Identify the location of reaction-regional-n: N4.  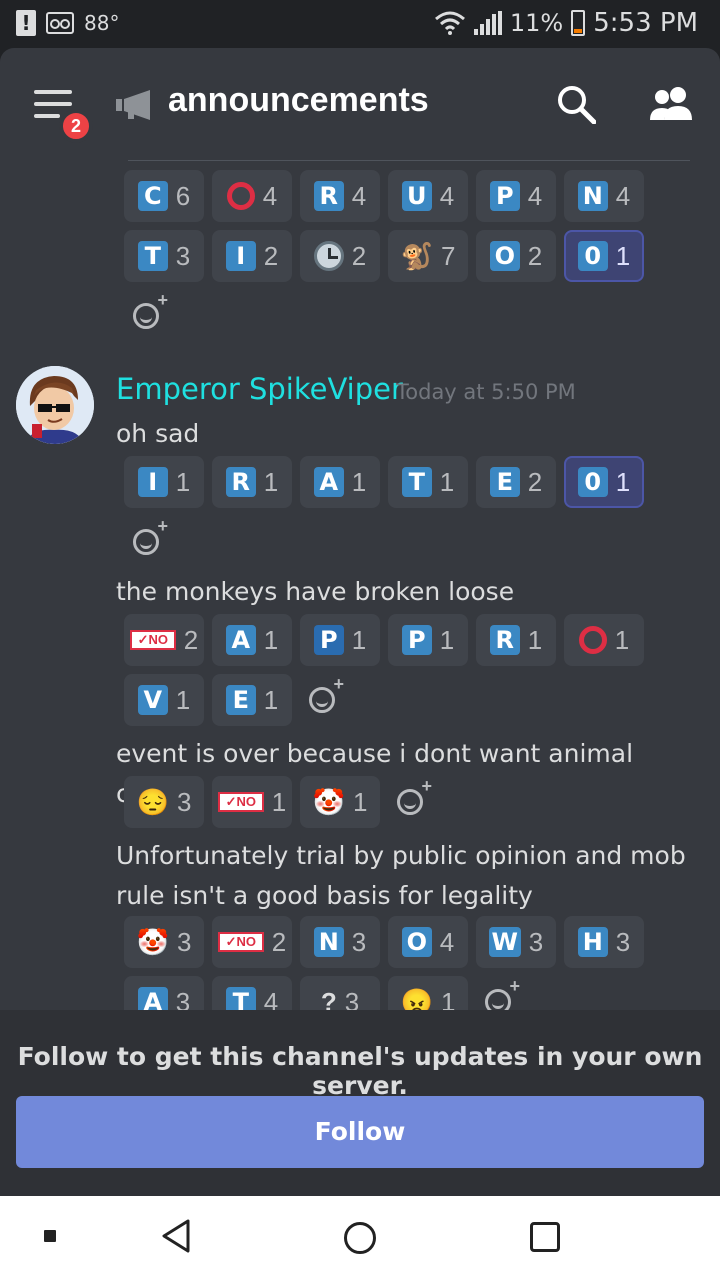
(604, 196).